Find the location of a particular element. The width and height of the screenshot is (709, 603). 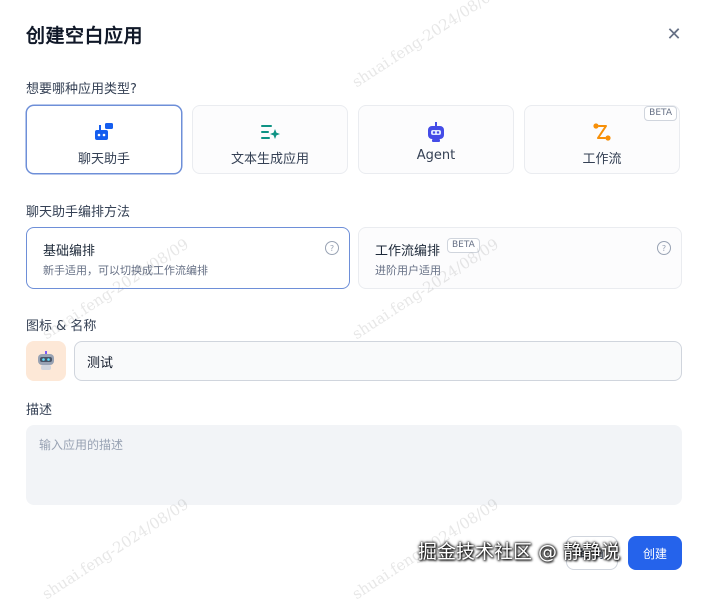

app-name-input is located at coordinates (378, 361).